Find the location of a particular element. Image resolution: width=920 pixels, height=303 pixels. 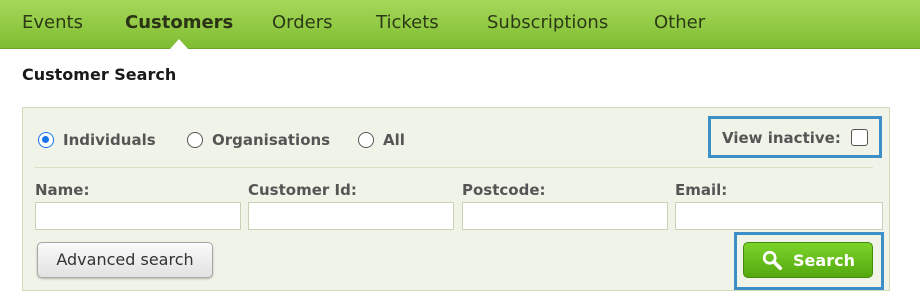

name-label: Name: is located at coordinates (62, 190).